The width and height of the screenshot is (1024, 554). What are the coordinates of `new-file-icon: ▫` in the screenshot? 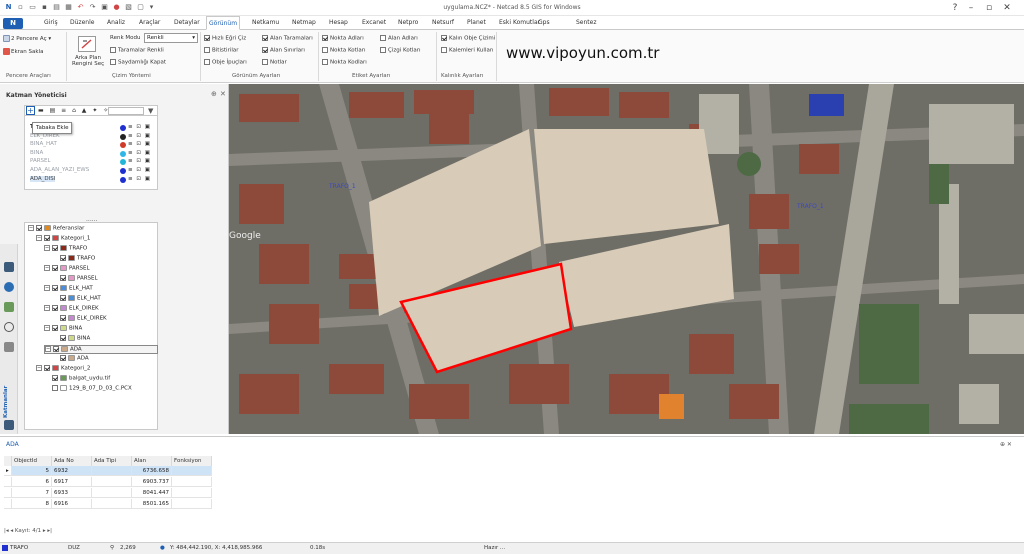 It's located at (20, 7).